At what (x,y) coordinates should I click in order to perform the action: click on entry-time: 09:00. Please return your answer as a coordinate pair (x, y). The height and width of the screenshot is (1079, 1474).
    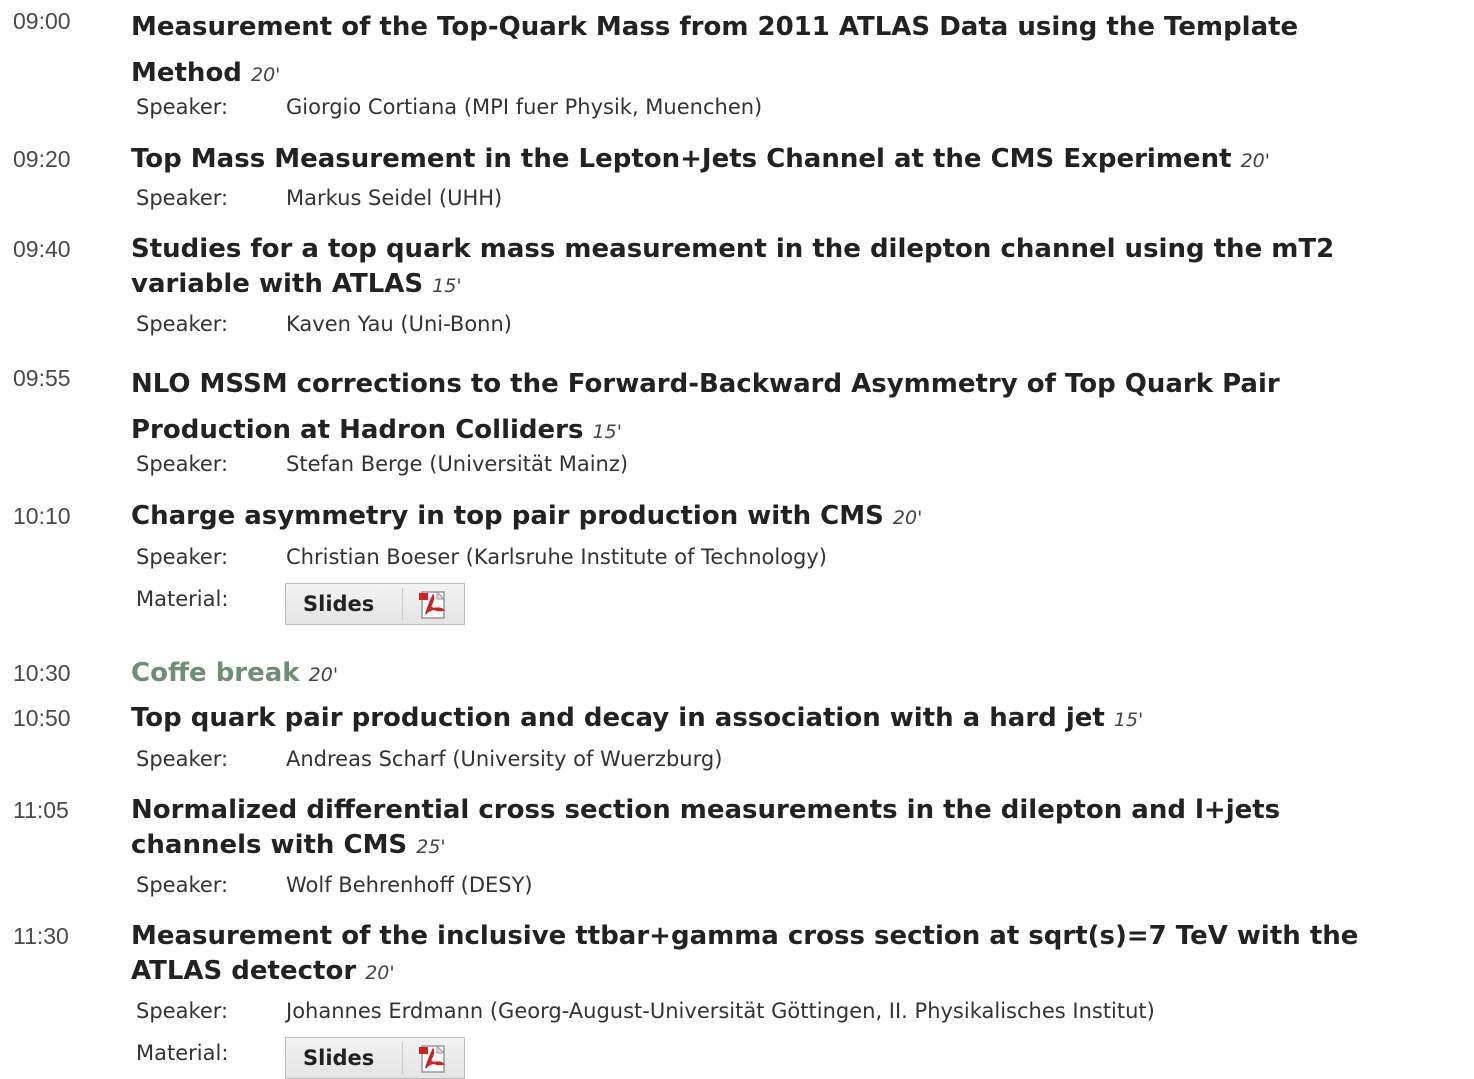
    Looking at the image, I should click on (42, 21).